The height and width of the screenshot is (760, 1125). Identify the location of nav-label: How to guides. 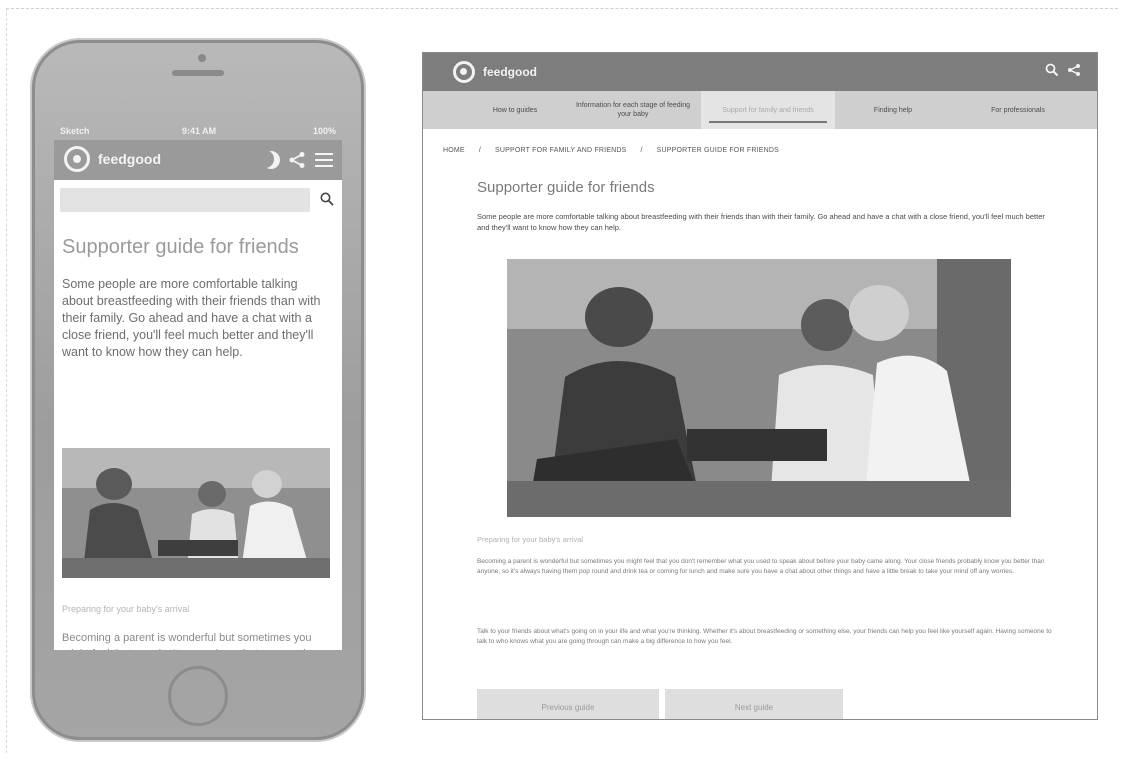
(515, 110).